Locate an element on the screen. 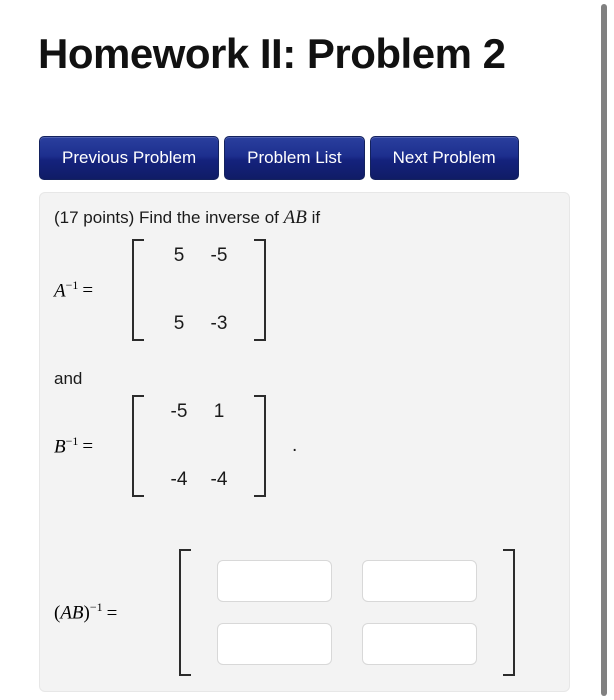 This screenshot has width=614, height=700. conjunction-text: and is located at coordinates (68, 378).